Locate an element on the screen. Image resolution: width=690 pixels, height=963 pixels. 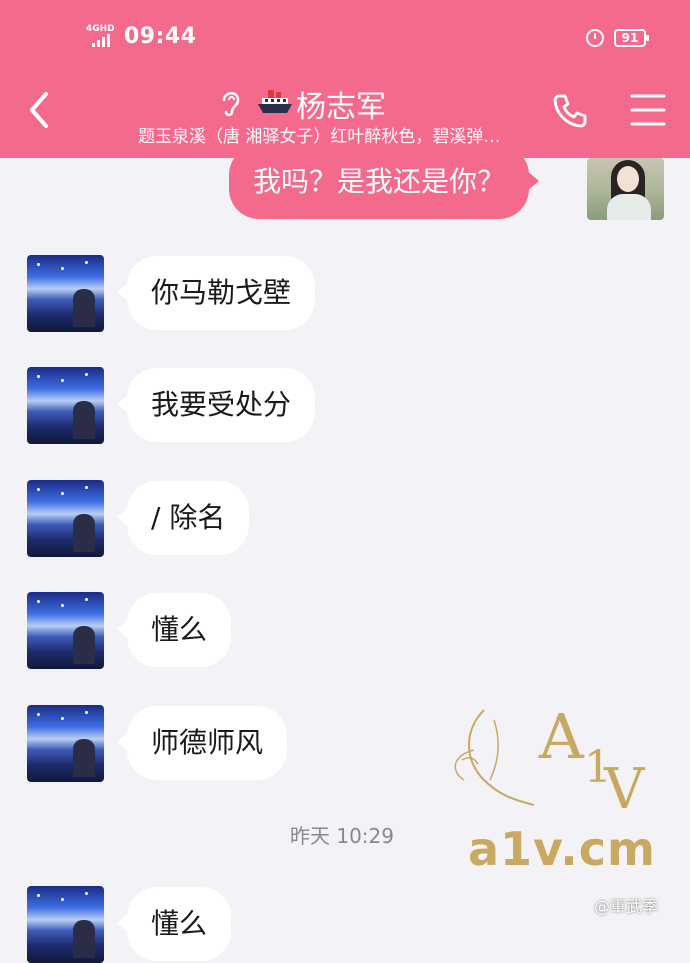
message-bubble: 师德师风 is located at coordinates (202, 743).